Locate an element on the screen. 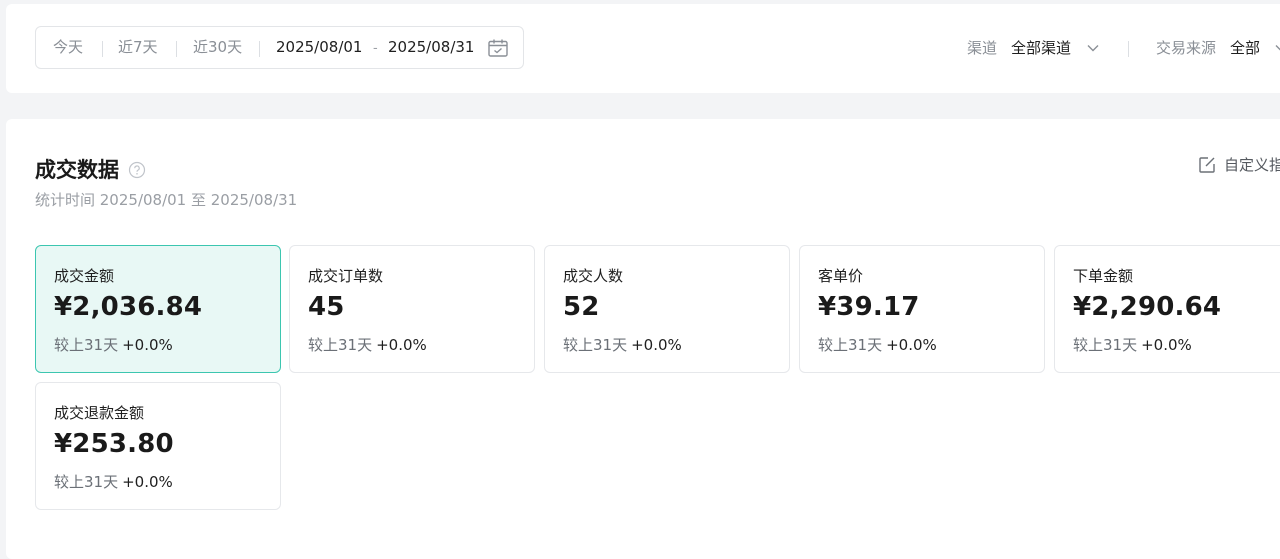  metric-card-refund-amount: 成交退款金额 ¥253.80 较上31天 +0.0% is located at coordinates (158, 446).